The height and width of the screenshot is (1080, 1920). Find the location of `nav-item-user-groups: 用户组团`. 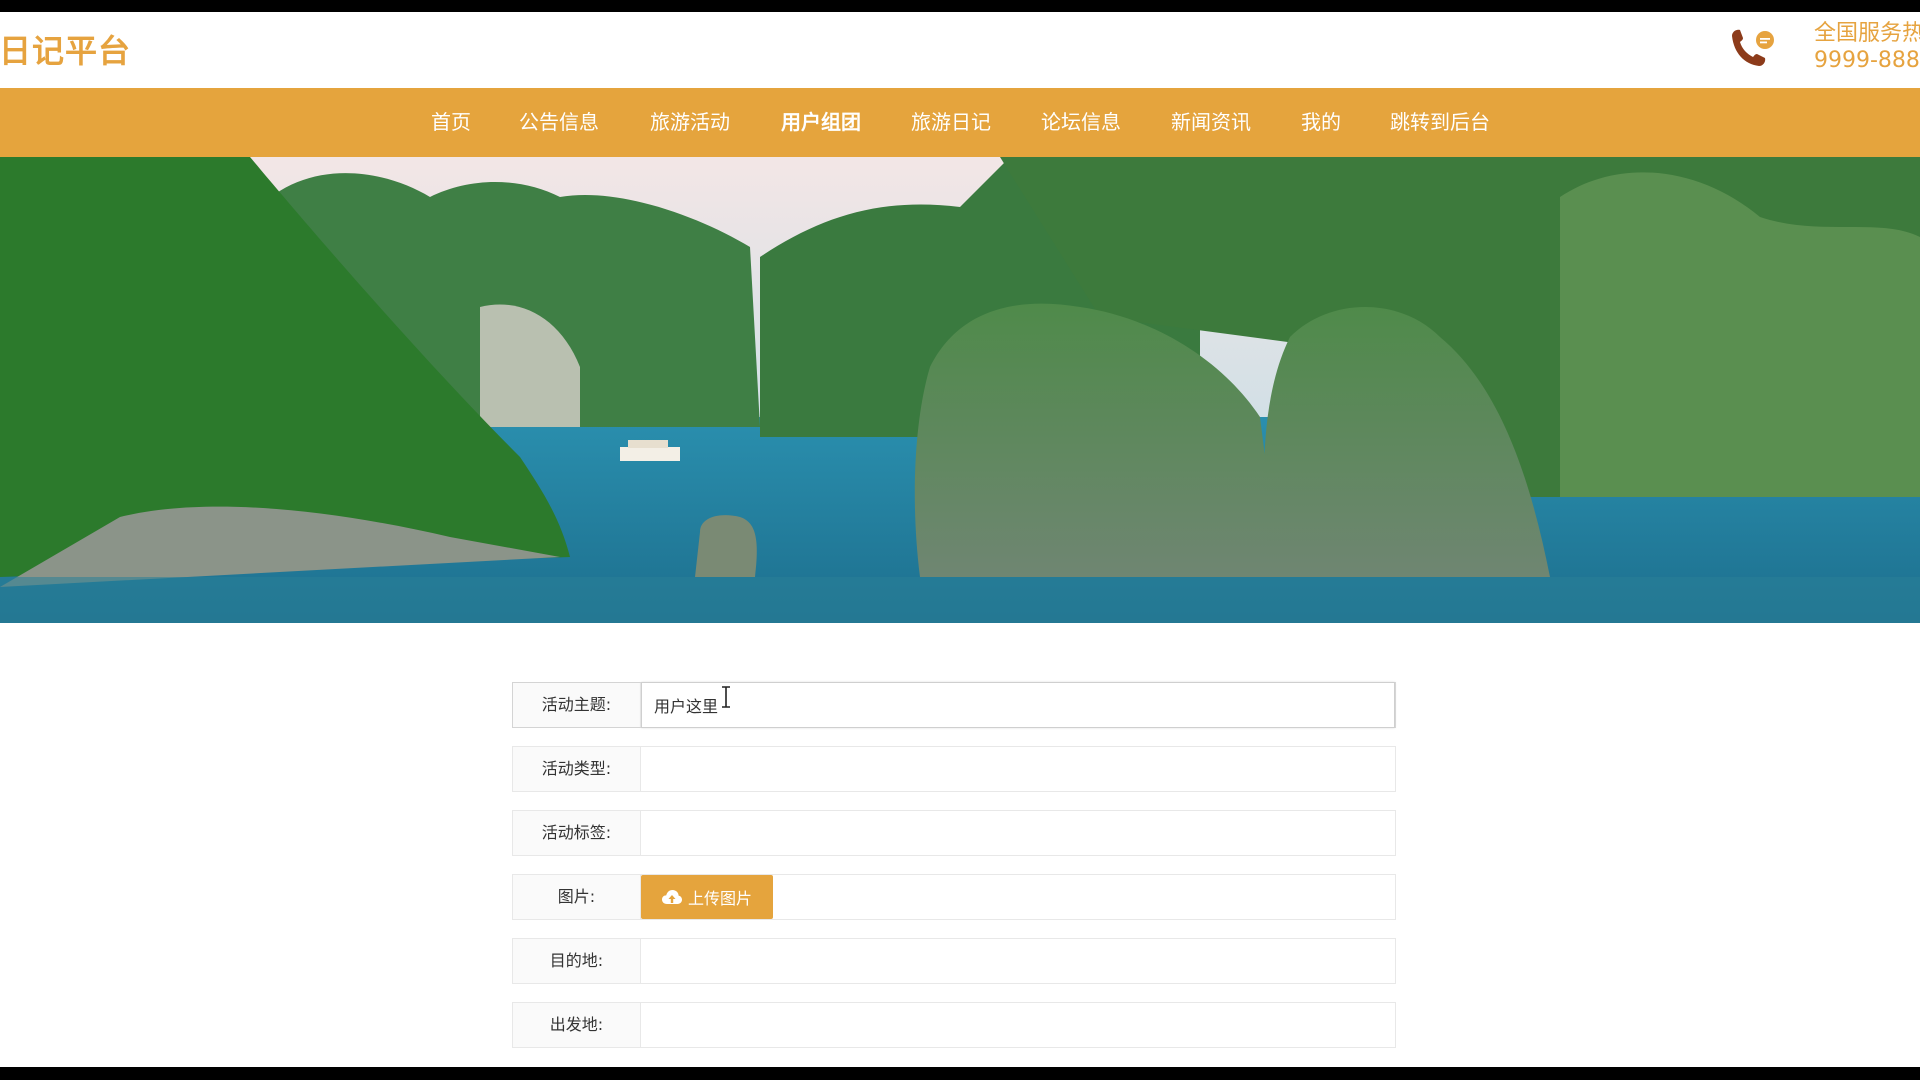

nav-item-user-groups: 用户组团 is located at coordinates (821, 122).